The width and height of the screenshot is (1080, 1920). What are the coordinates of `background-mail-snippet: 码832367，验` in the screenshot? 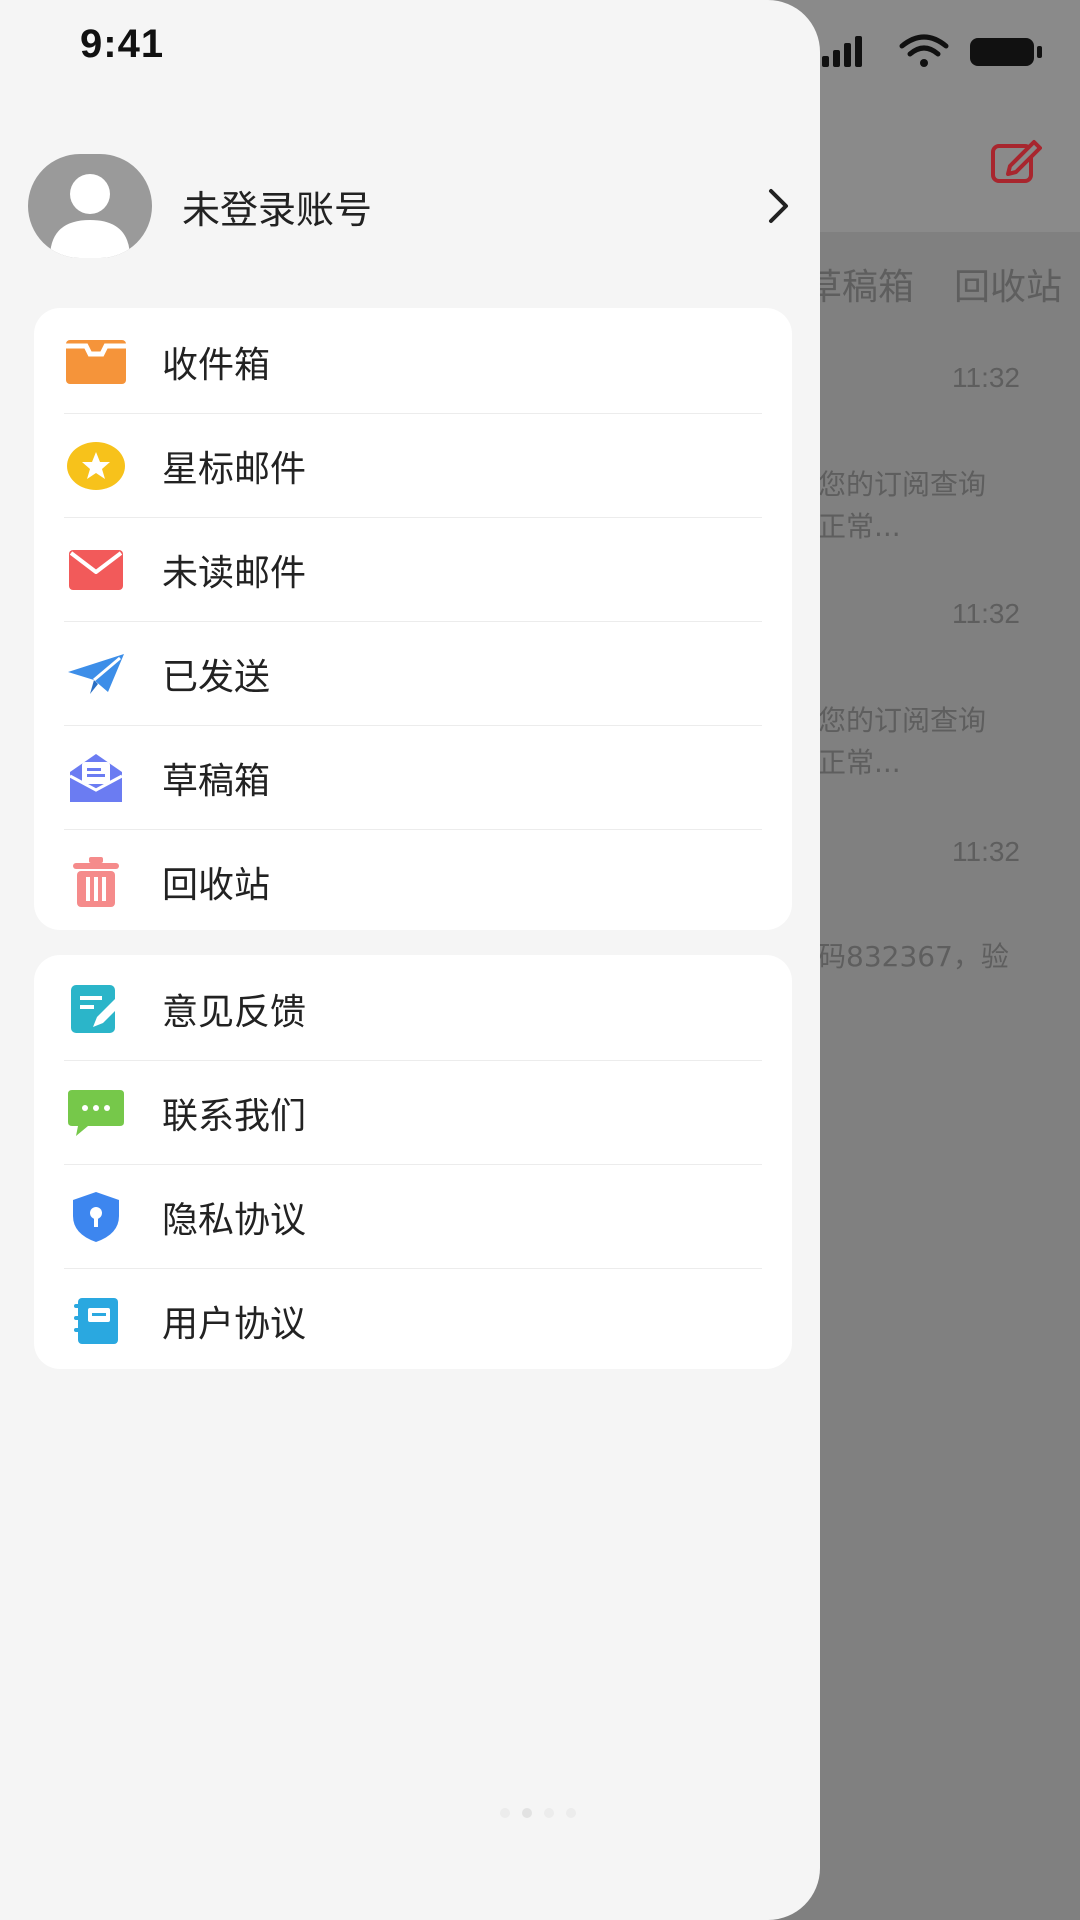 It's located at (913, 956).